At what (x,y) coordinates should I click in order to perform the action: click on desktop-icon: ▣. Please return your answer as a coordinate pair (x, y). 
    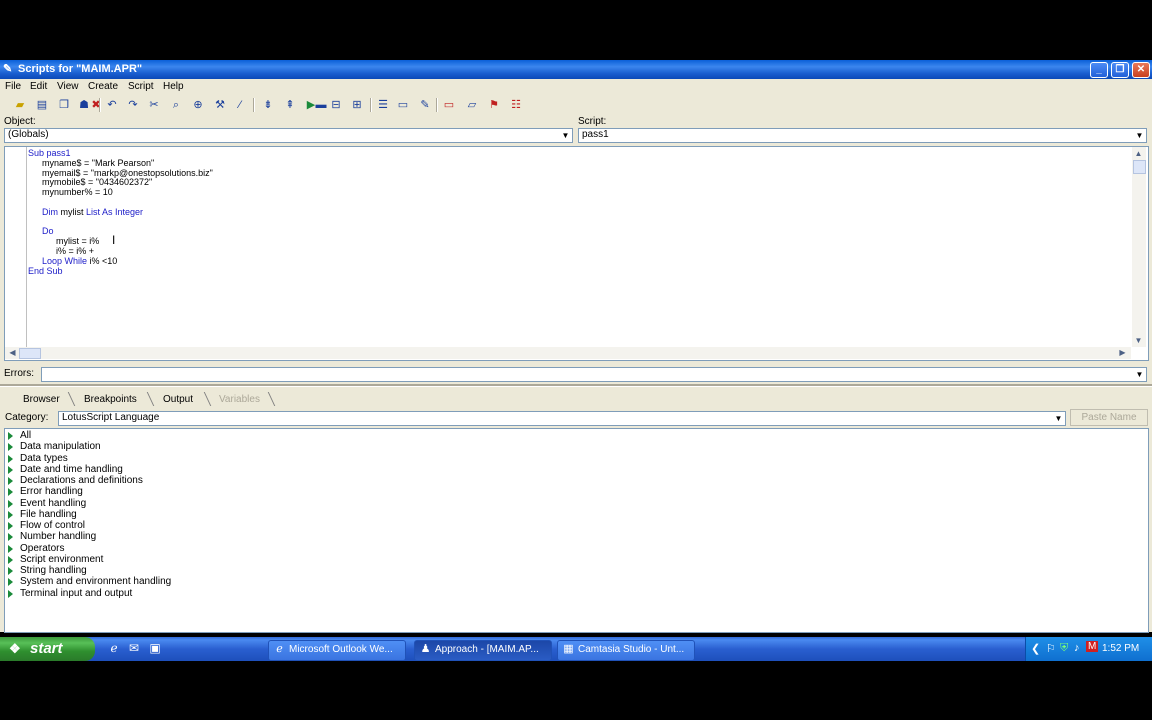
    Looking at the image, I should click on (155, 648).